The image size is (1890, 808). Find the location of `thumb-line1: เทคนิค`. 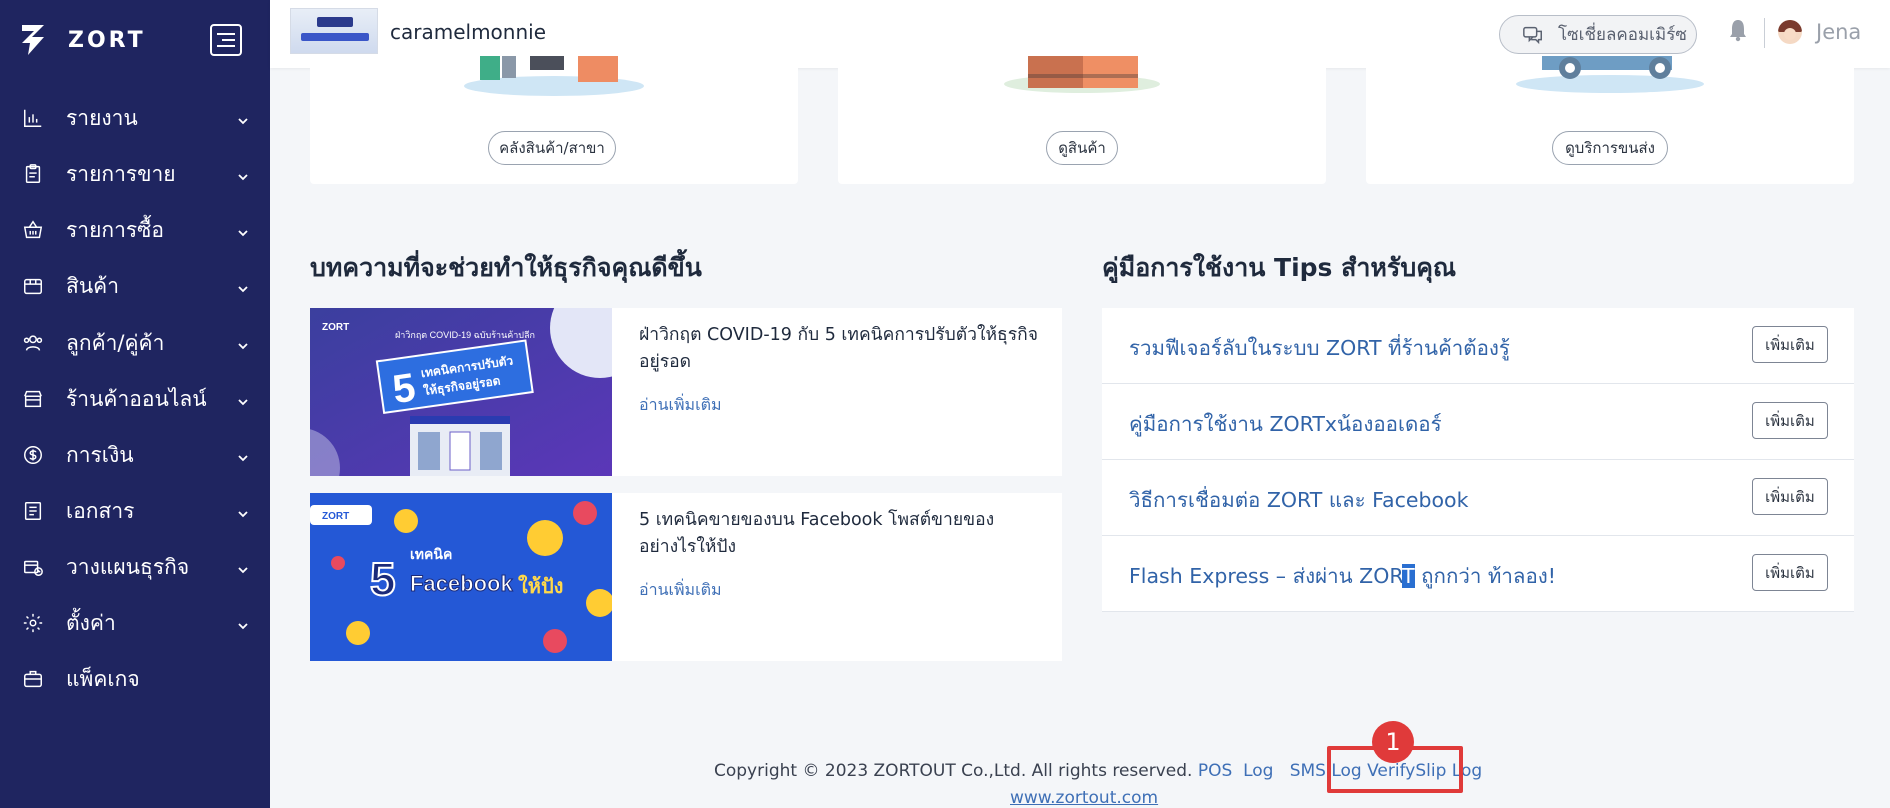

thumb-line1: เทคนิค is located at coordinates (431, 554).